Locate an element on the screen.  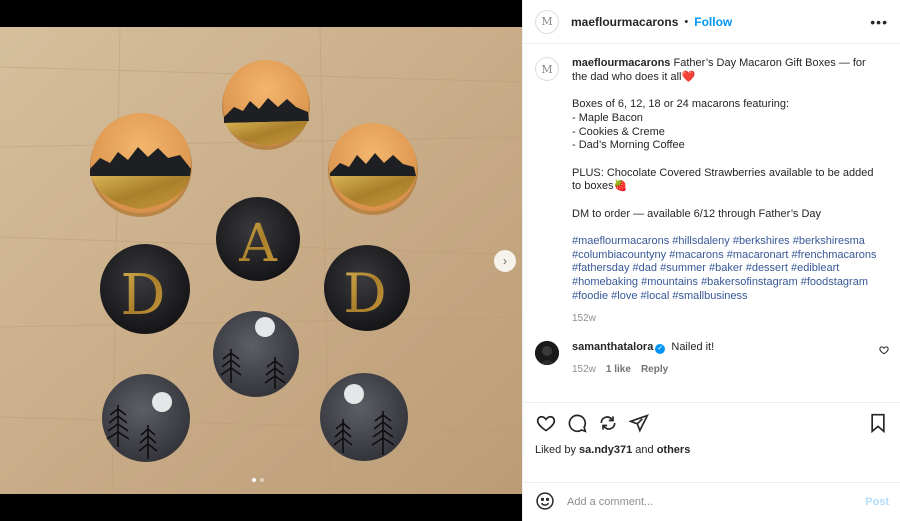
hashtag-link: #berkshiresma is located at coordinates (829, 241).